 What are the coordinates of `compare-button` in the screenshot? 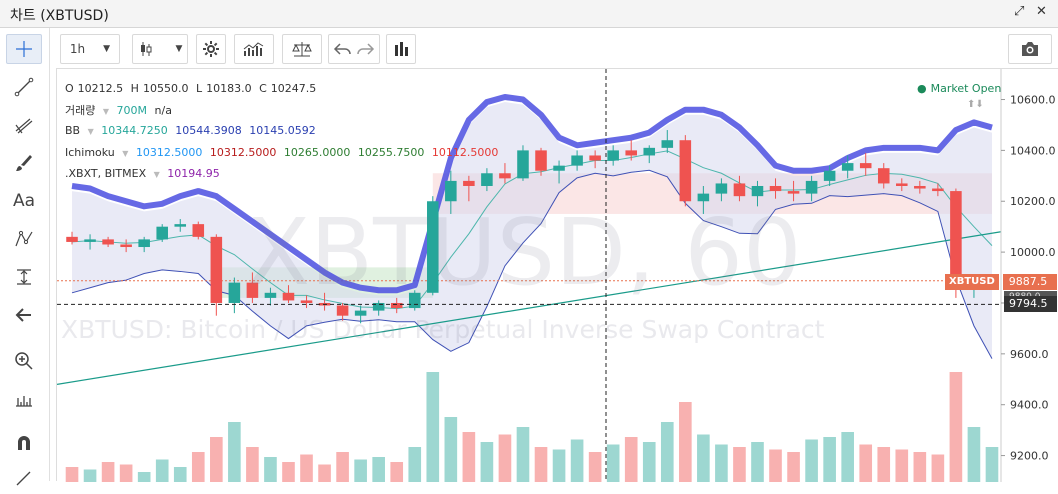 It's located at (302, 49).